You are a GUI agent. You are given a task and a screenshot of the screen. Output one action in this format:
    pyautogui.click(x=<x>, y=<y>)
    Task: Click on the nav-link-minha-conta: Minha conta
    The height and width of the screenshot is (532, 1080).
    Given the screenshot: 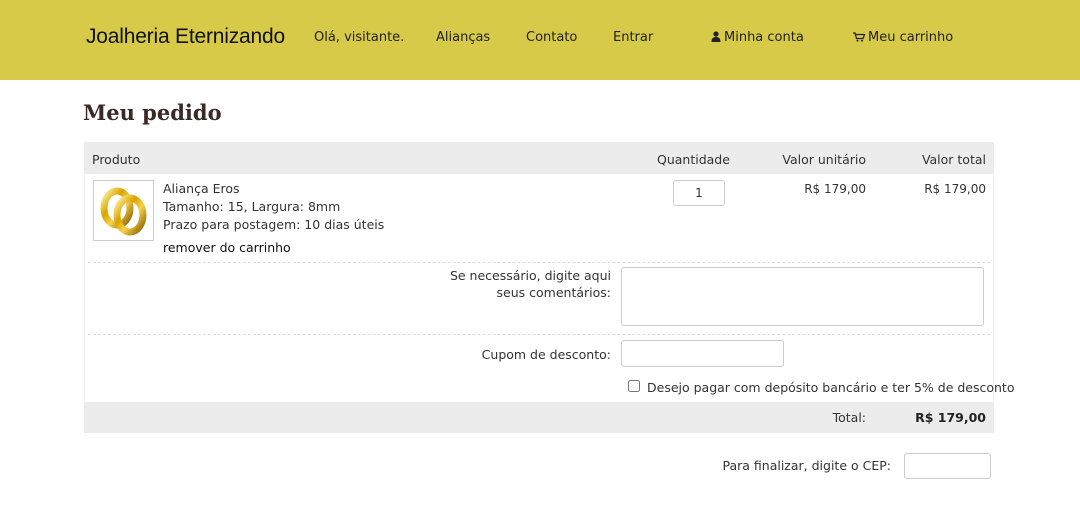 What is the action you would take?
    pyautogui.click(x=757, y=37)
    